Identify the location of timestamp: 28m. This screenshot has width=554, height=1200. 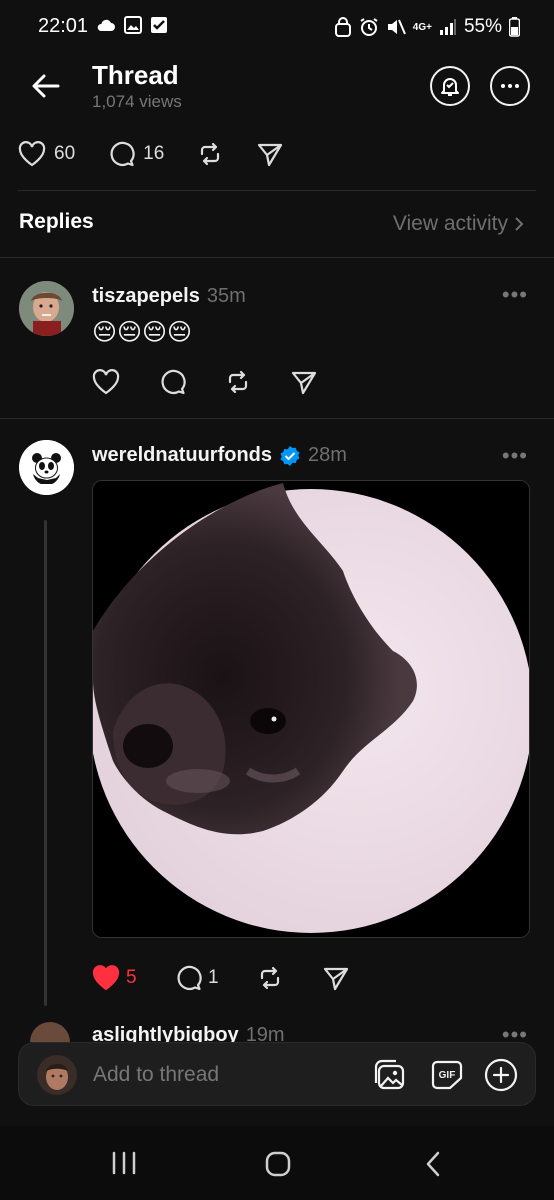
(327, 455).